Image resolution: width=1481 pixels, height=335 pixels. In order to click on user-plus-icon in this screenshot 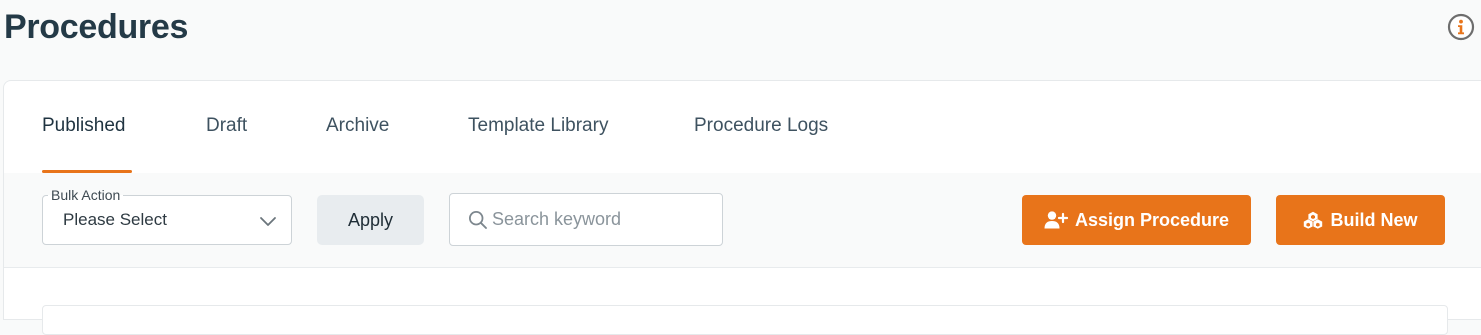, I will do `click(1056, 220)`.